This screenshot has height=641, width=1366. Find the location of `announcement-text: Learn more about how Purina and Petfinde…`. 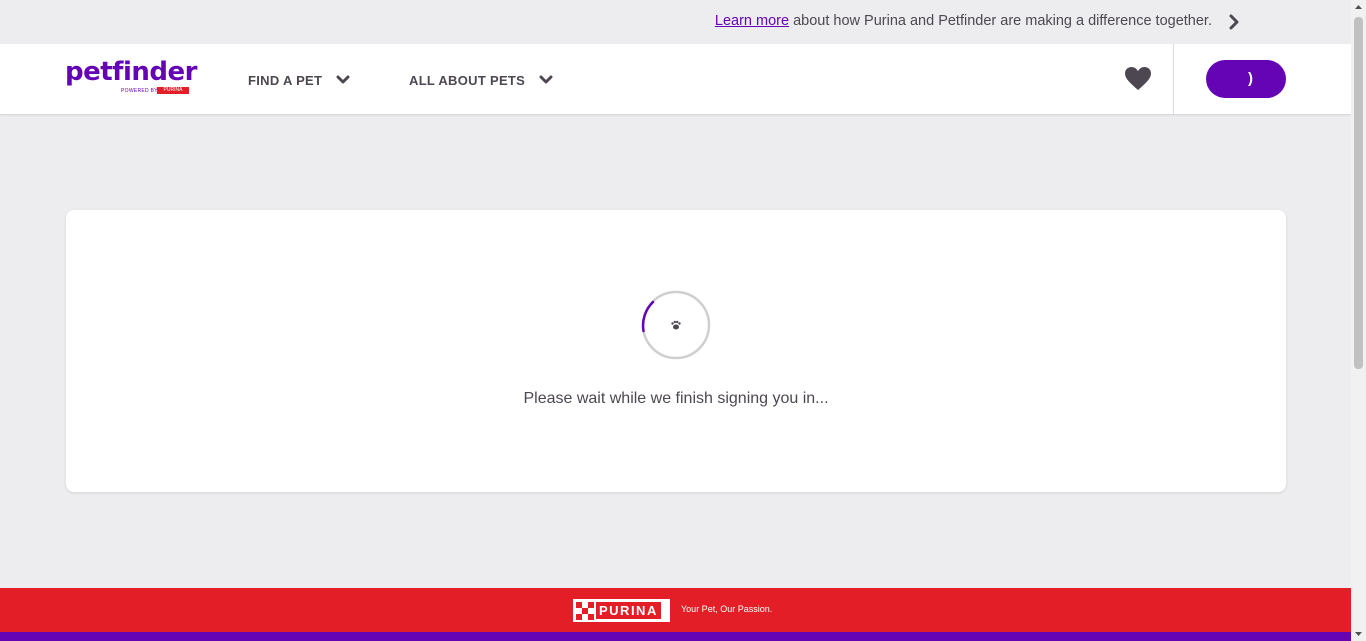

announcement-text: Learn more about how Purina and Petfinde… is located at coordinates (963, 21).